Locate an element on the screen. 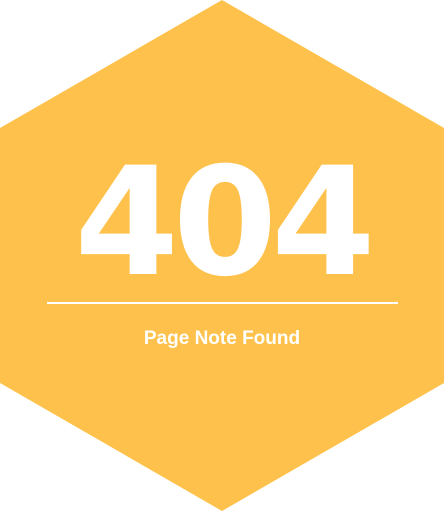 This screenshot has height=511, width=444. divider-line is located at coordinates (222, 303).